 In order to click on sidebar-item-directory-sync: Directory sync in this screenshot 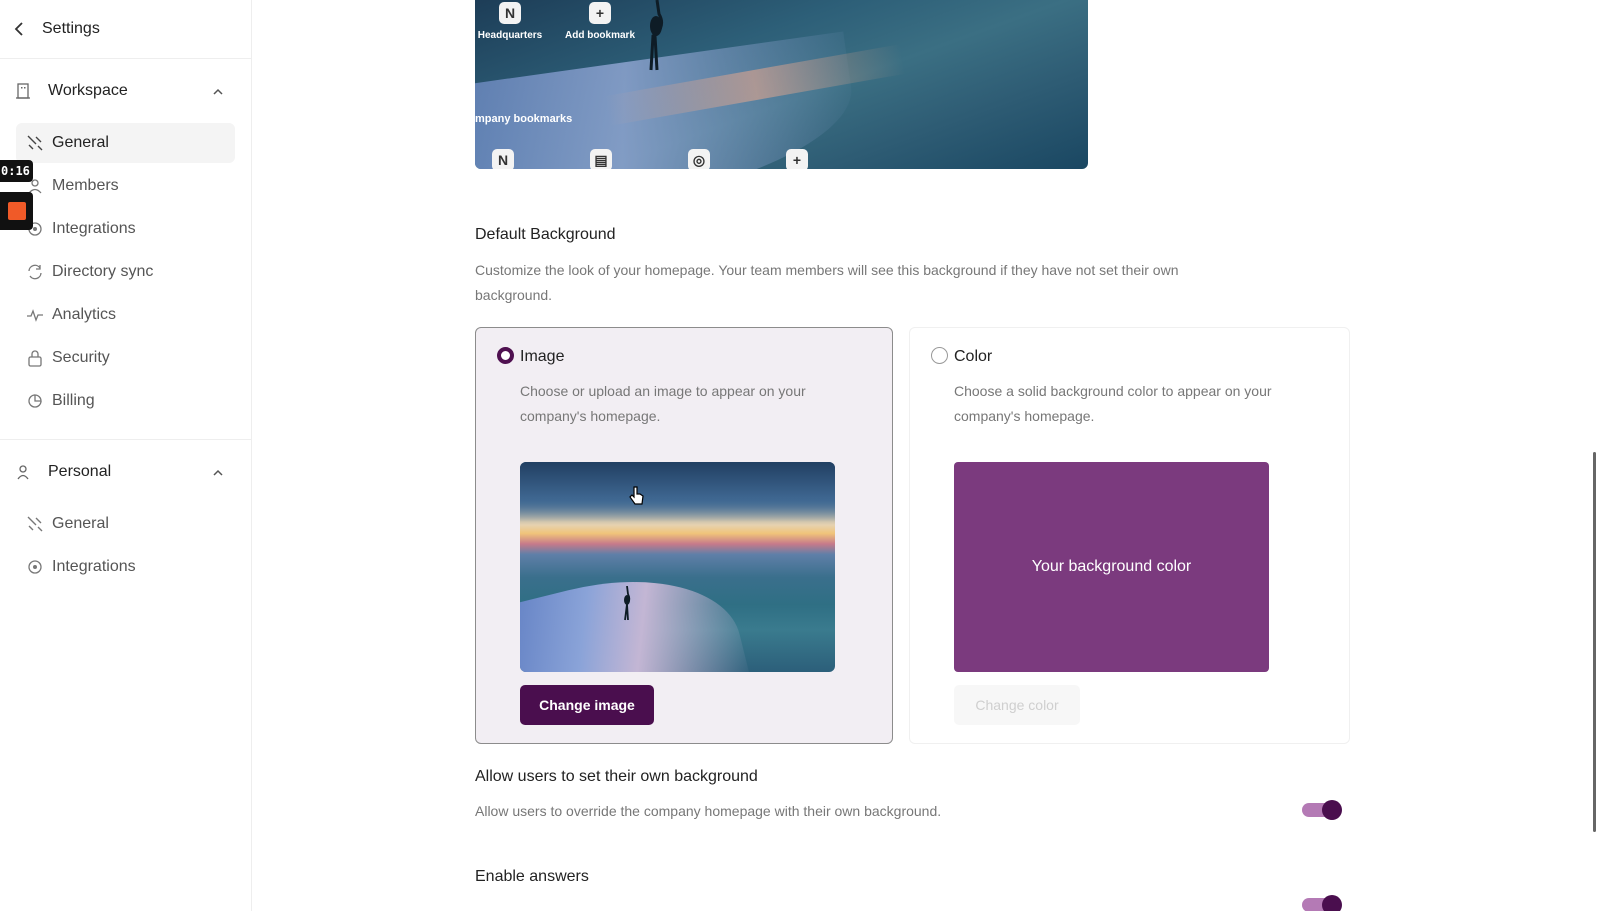, I will do `click(125, 272)`.